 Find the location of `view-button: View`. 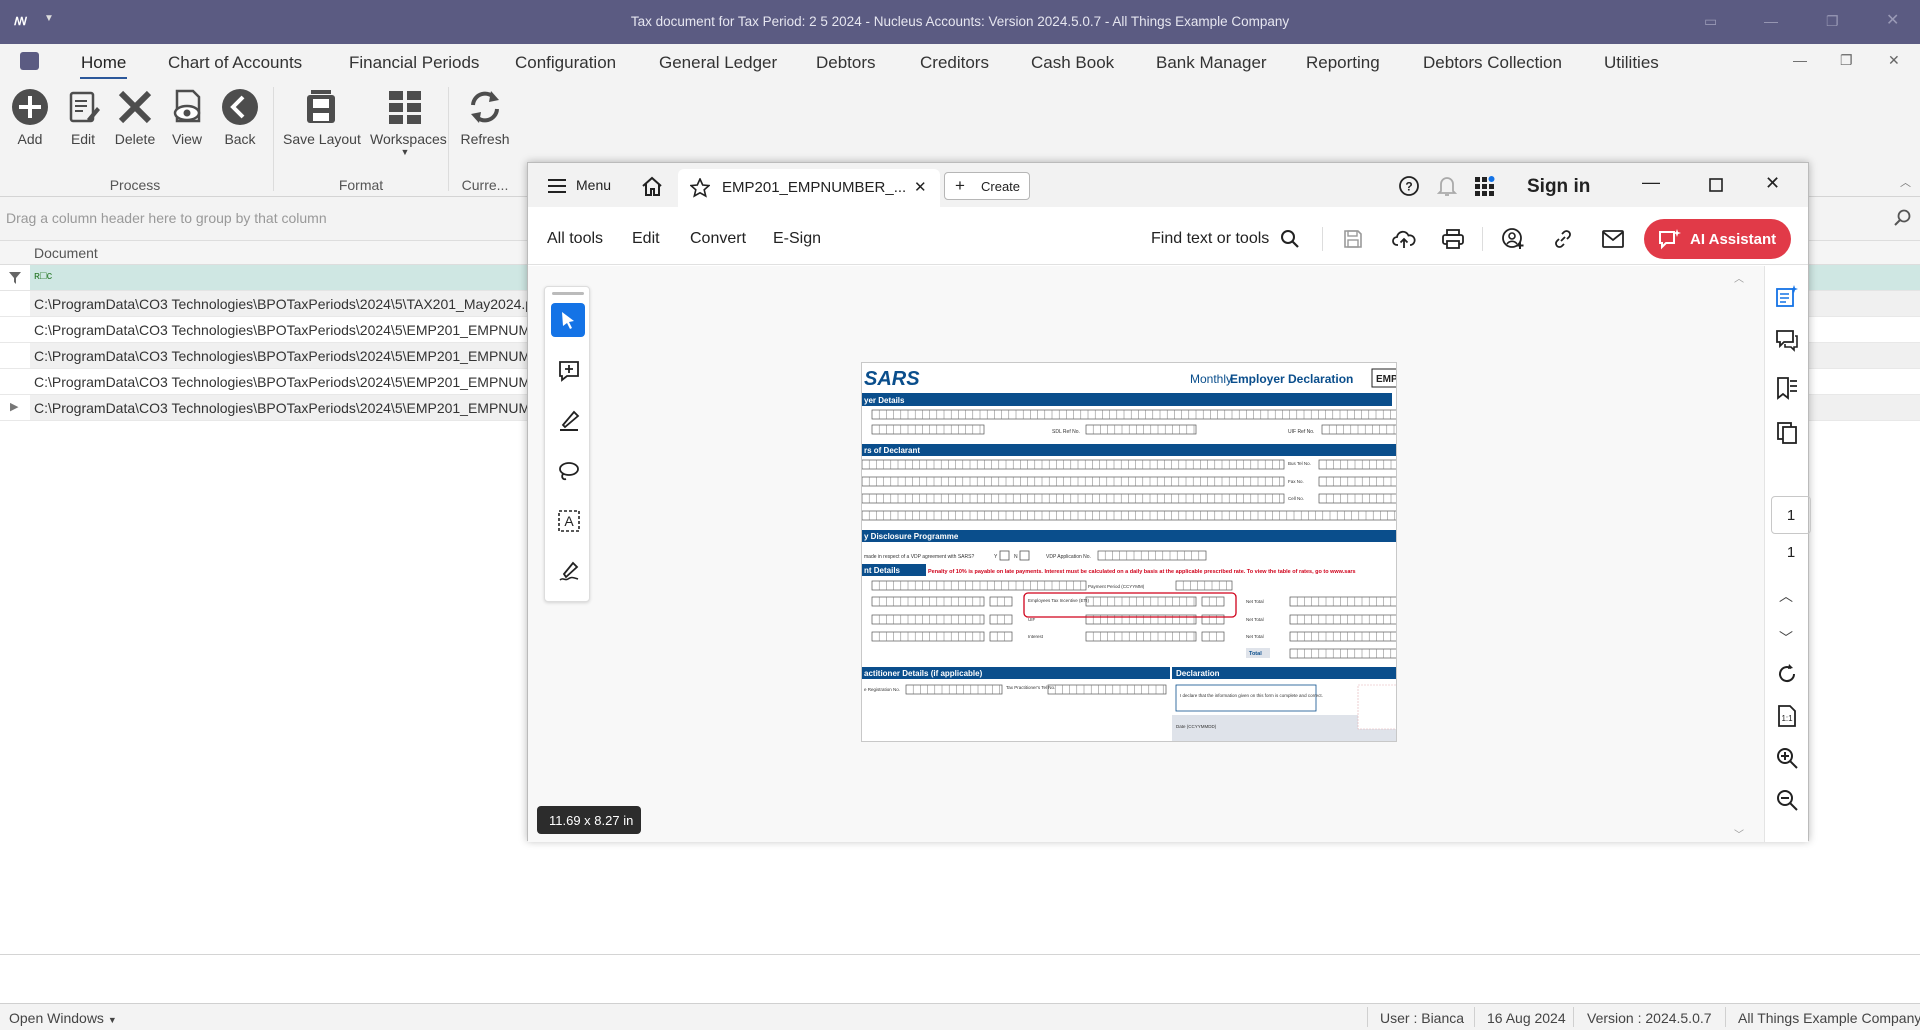

view-button: View is located at coordinates (187, 117).